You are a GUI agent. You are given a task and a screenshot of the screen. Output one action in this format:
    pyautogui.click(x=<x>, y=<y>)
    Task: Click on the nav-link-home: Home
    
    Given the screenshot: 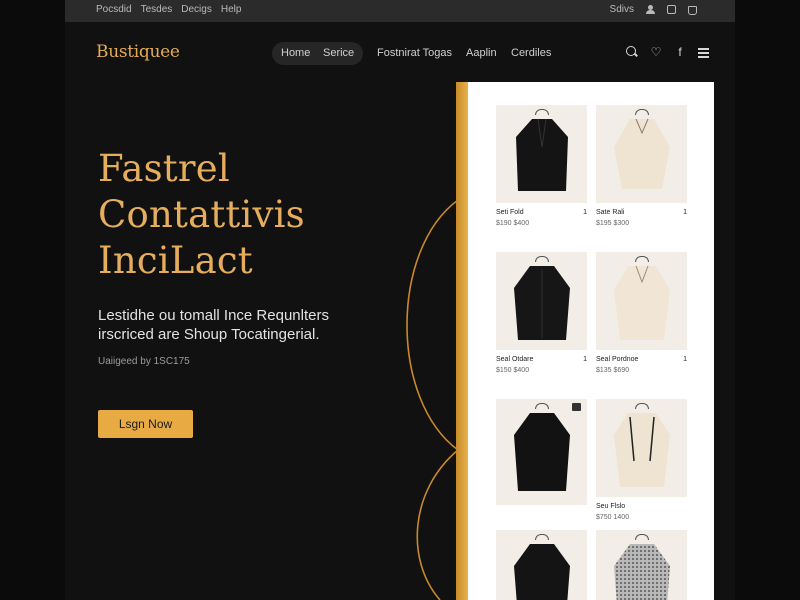 What is the action you would take?
    pyautogui.click(x=295, y=53)
    